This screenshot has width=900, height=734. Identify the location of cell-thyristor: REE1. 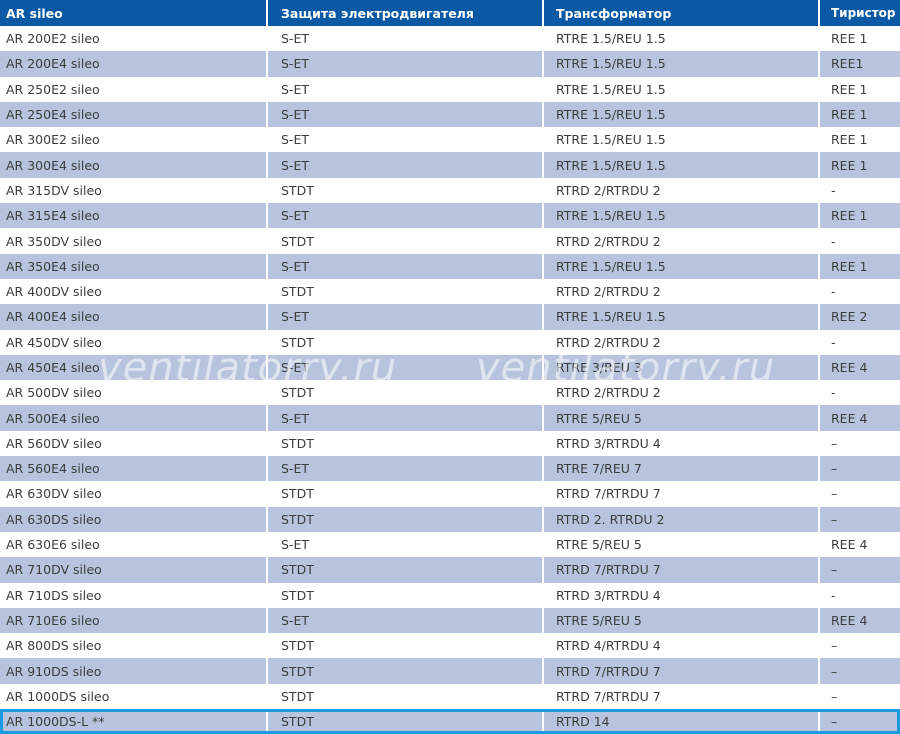
(847, 64).